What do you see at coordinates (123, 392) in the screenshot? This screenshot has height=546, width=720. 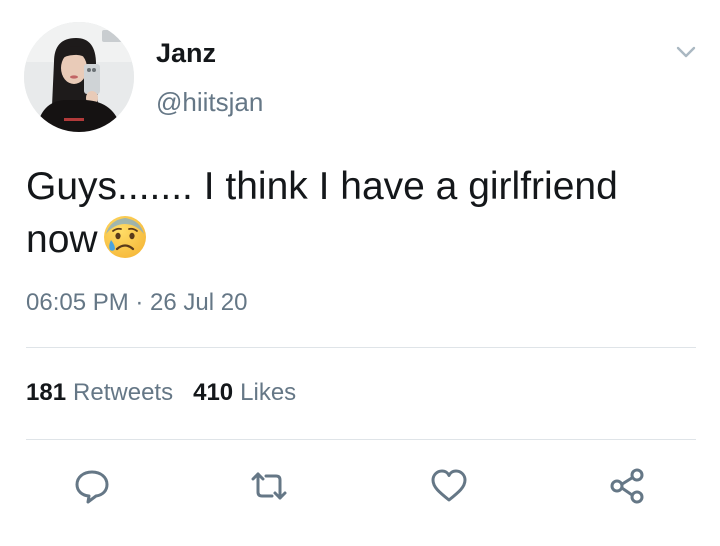 I see `retweets-label: Retweets` at bounding box center [123, 392].